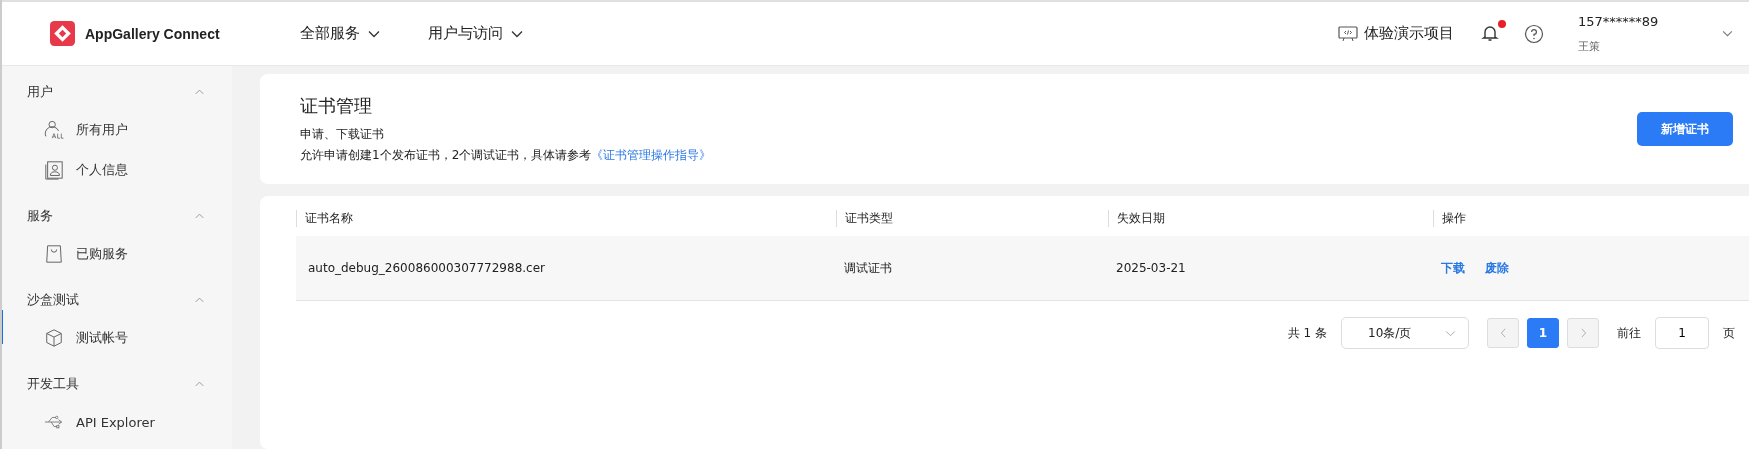  Describe the element at coordinates (1396, 33) in the screenshot. I see `demo-project-button: 体验演示项目` at that location.